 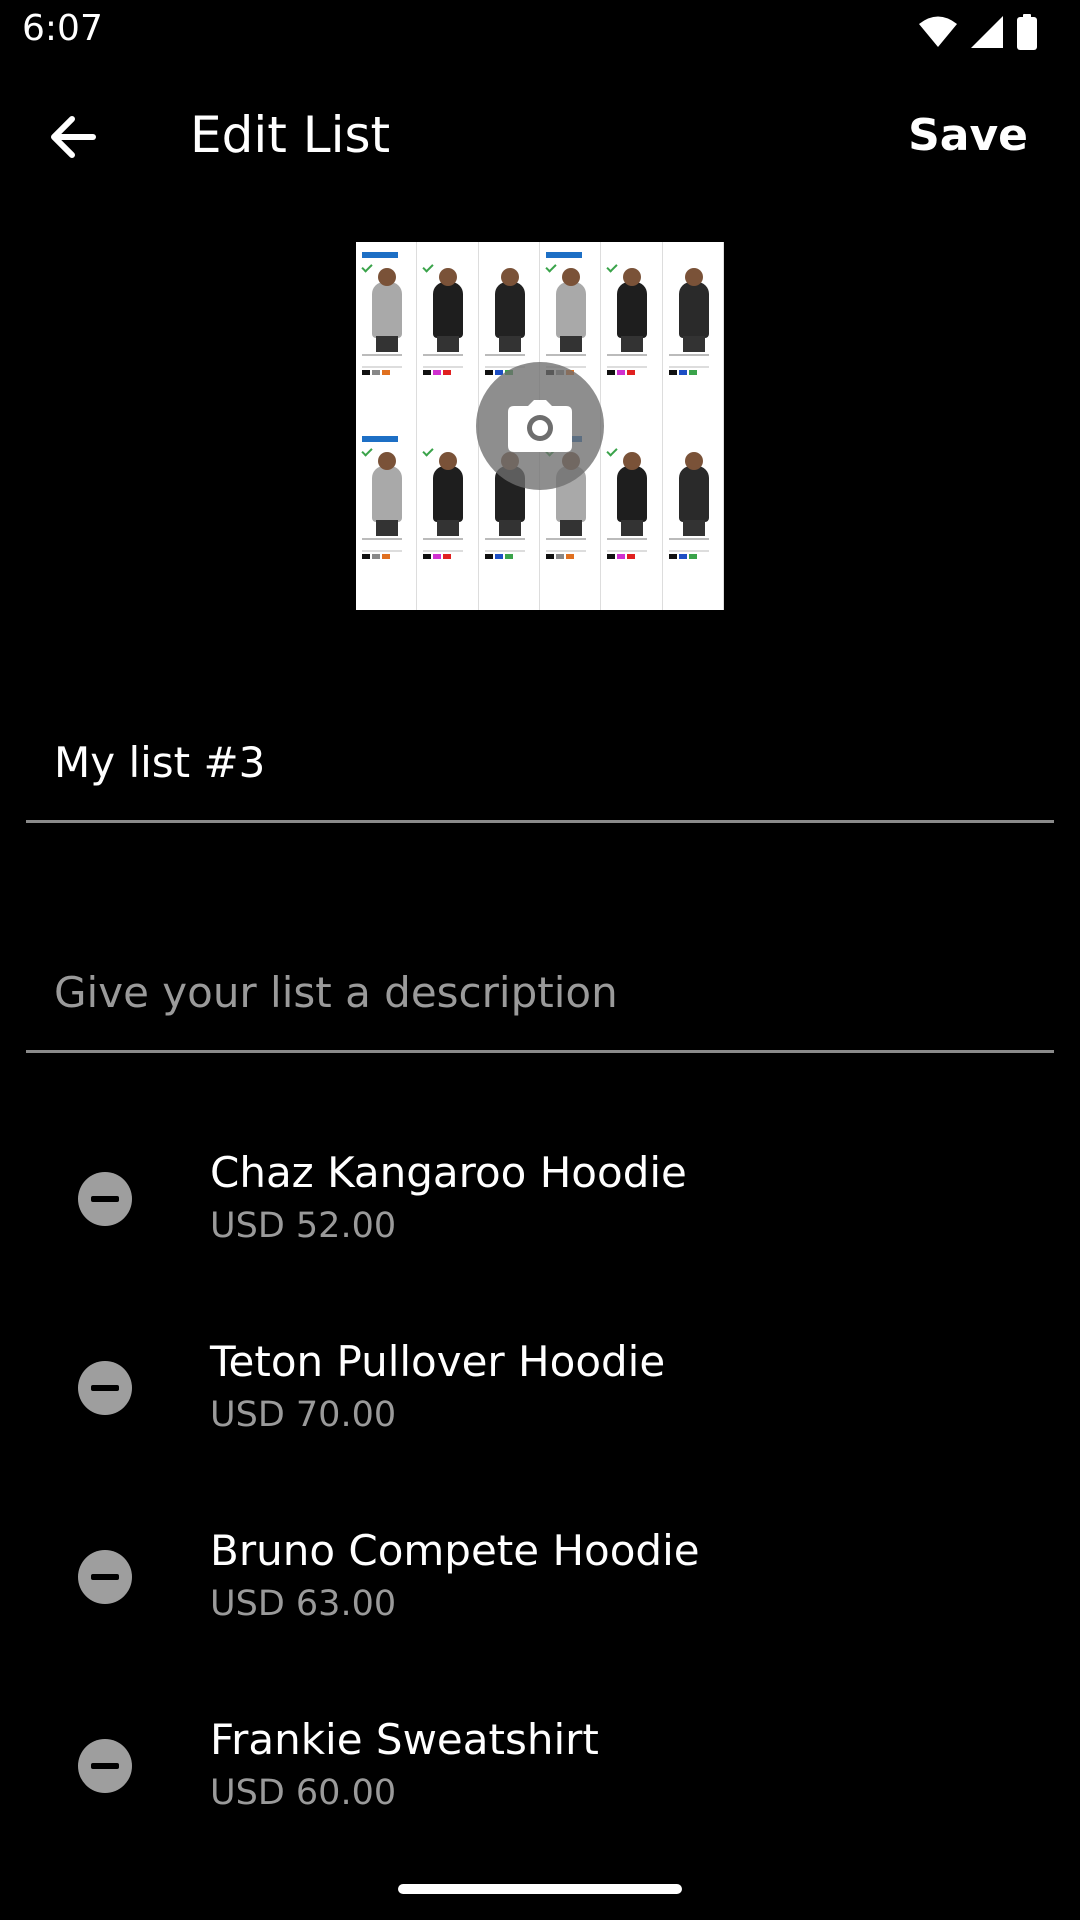 What do you see at coordinates (540, 136) in the screenshot?
I see `app-bar: Edit List Save` at bounding box center [540, 136].